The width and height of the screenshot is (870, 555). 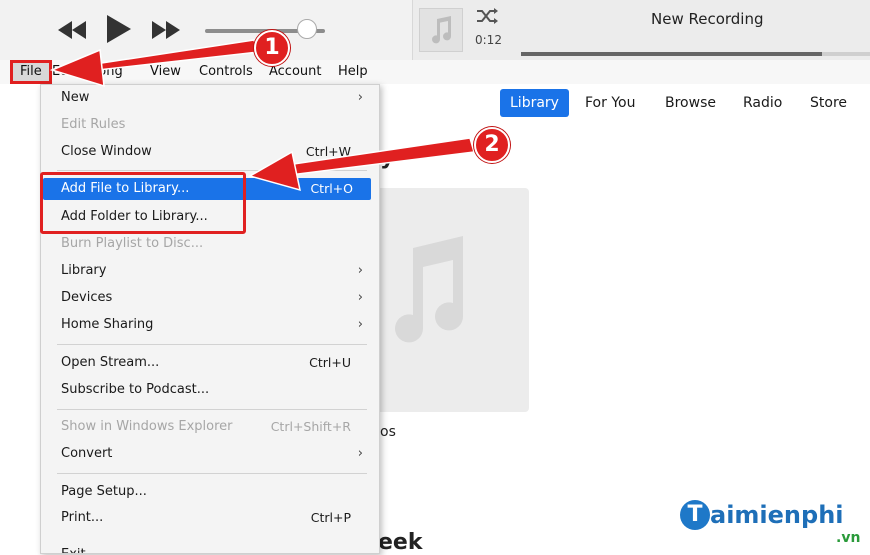 What do you see at coordinates (777, 515) in the screenshot?
I see `watermark-brand: aimienphi` at bounding box center [777, 515].